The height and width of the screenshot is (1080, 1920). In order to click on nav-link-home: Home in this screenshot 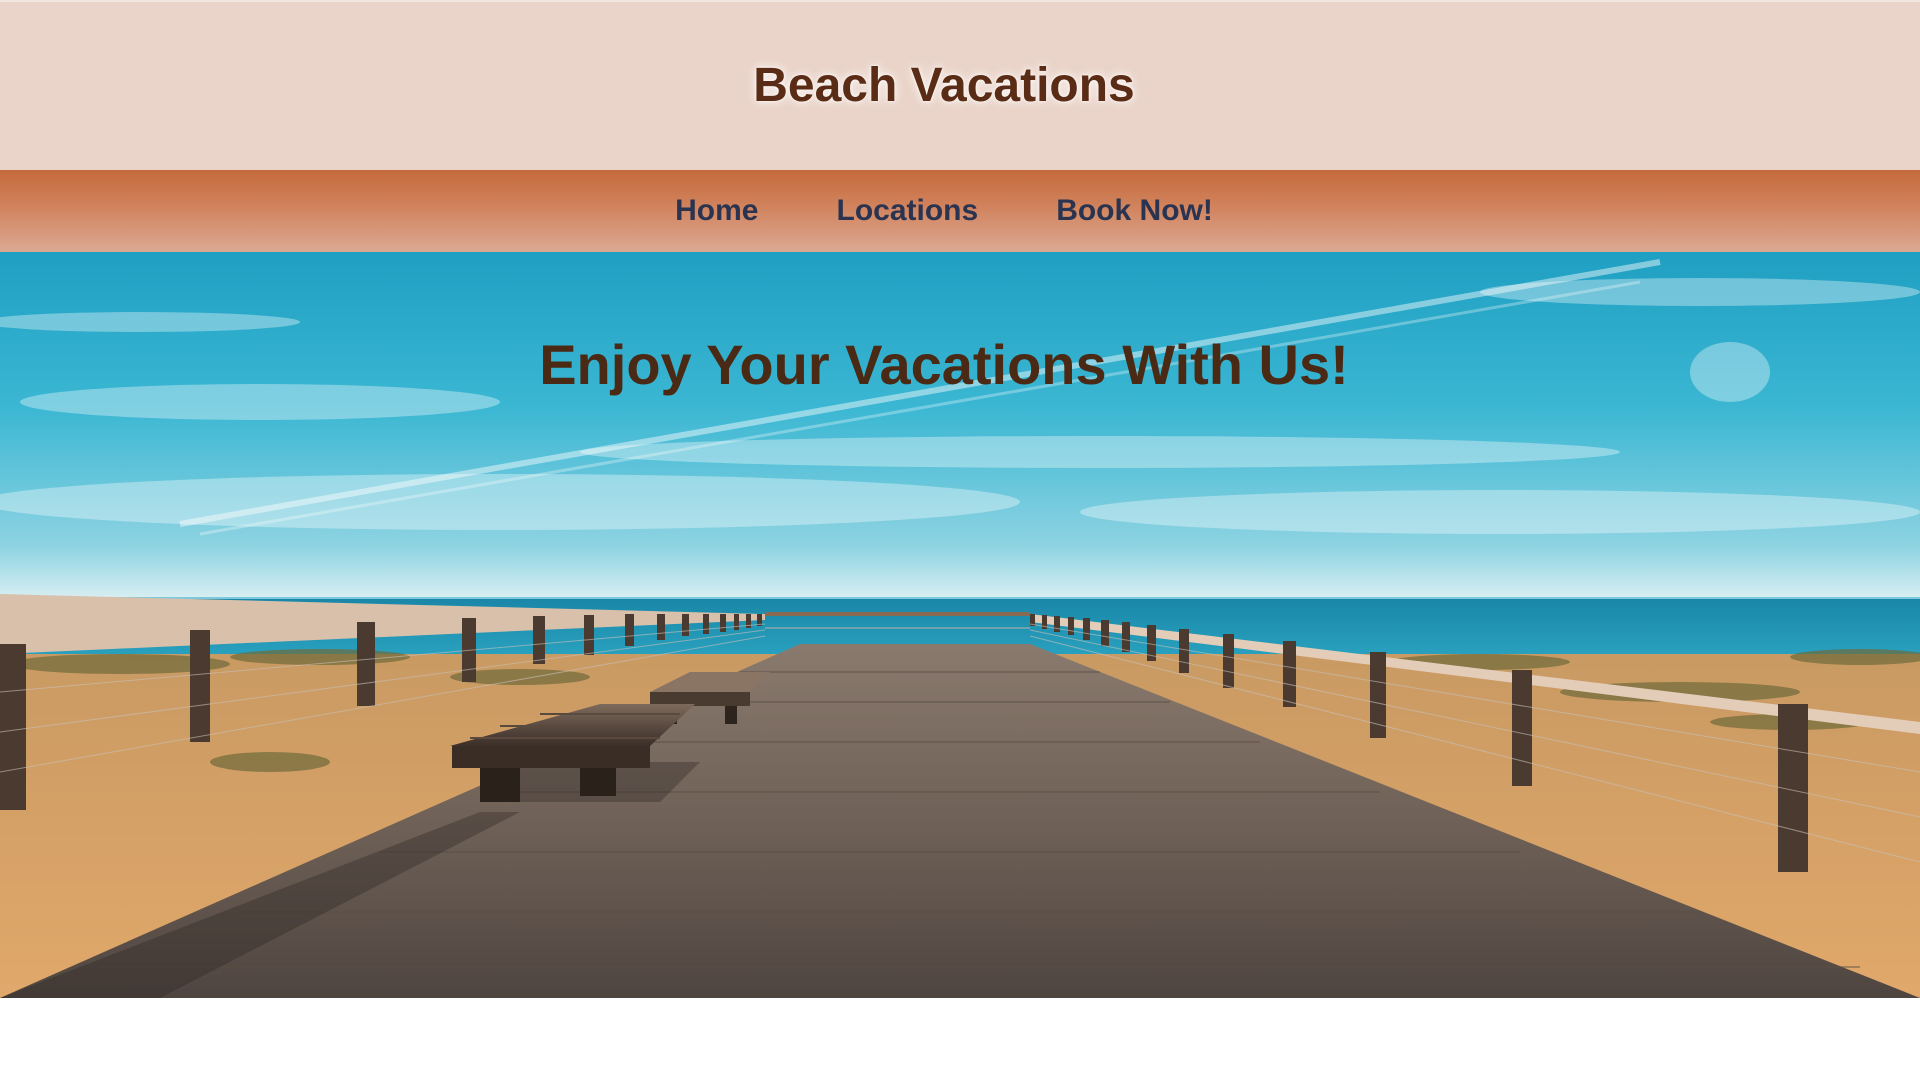, I will do `click(716, 211)`.